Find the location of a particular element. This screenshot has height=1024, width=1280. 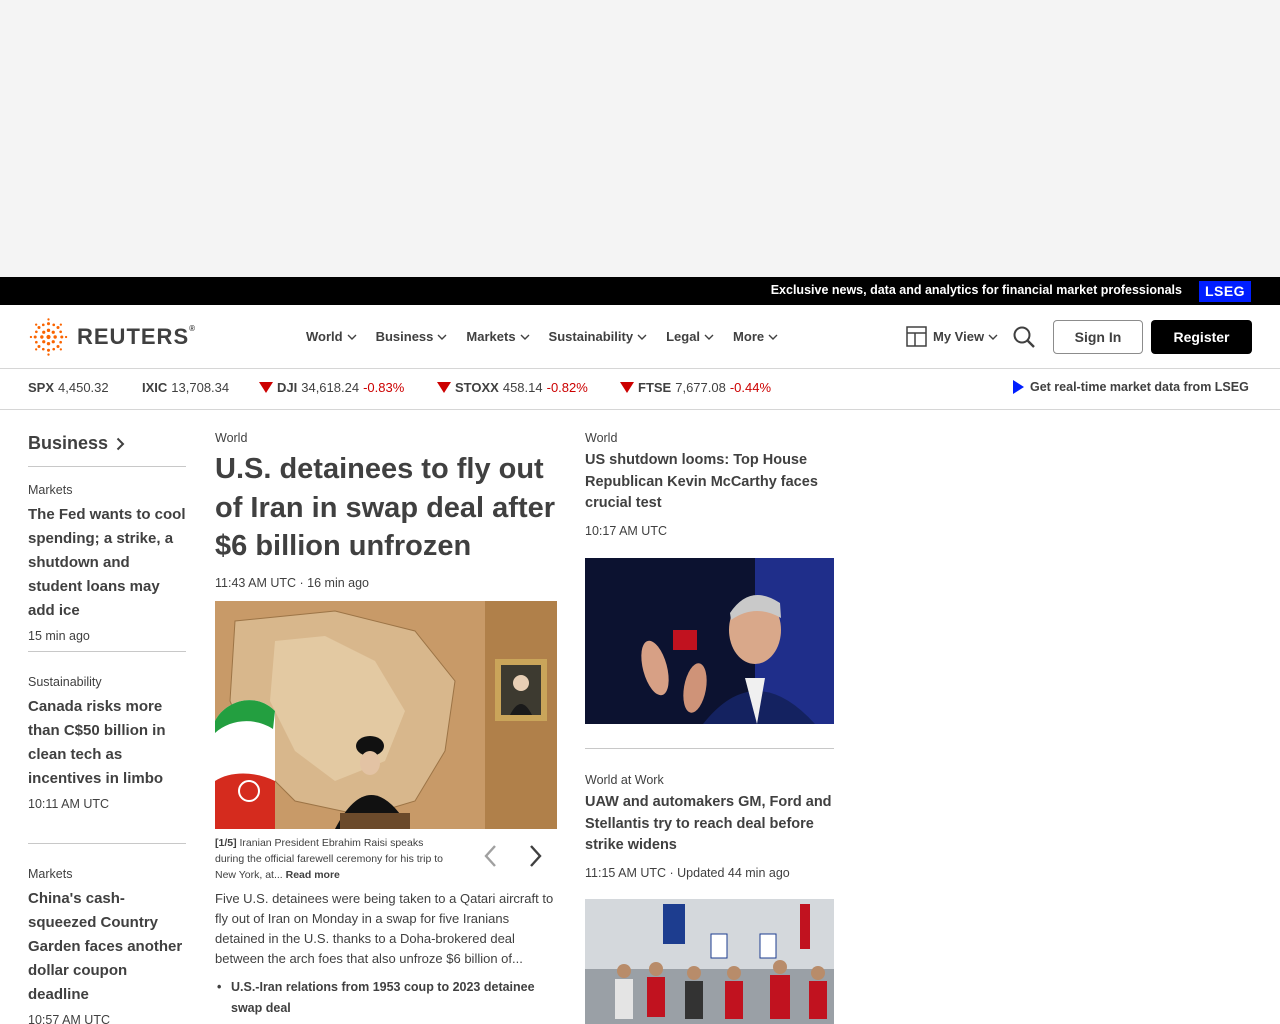

nav-more: More is located at coordinates (755, 336).